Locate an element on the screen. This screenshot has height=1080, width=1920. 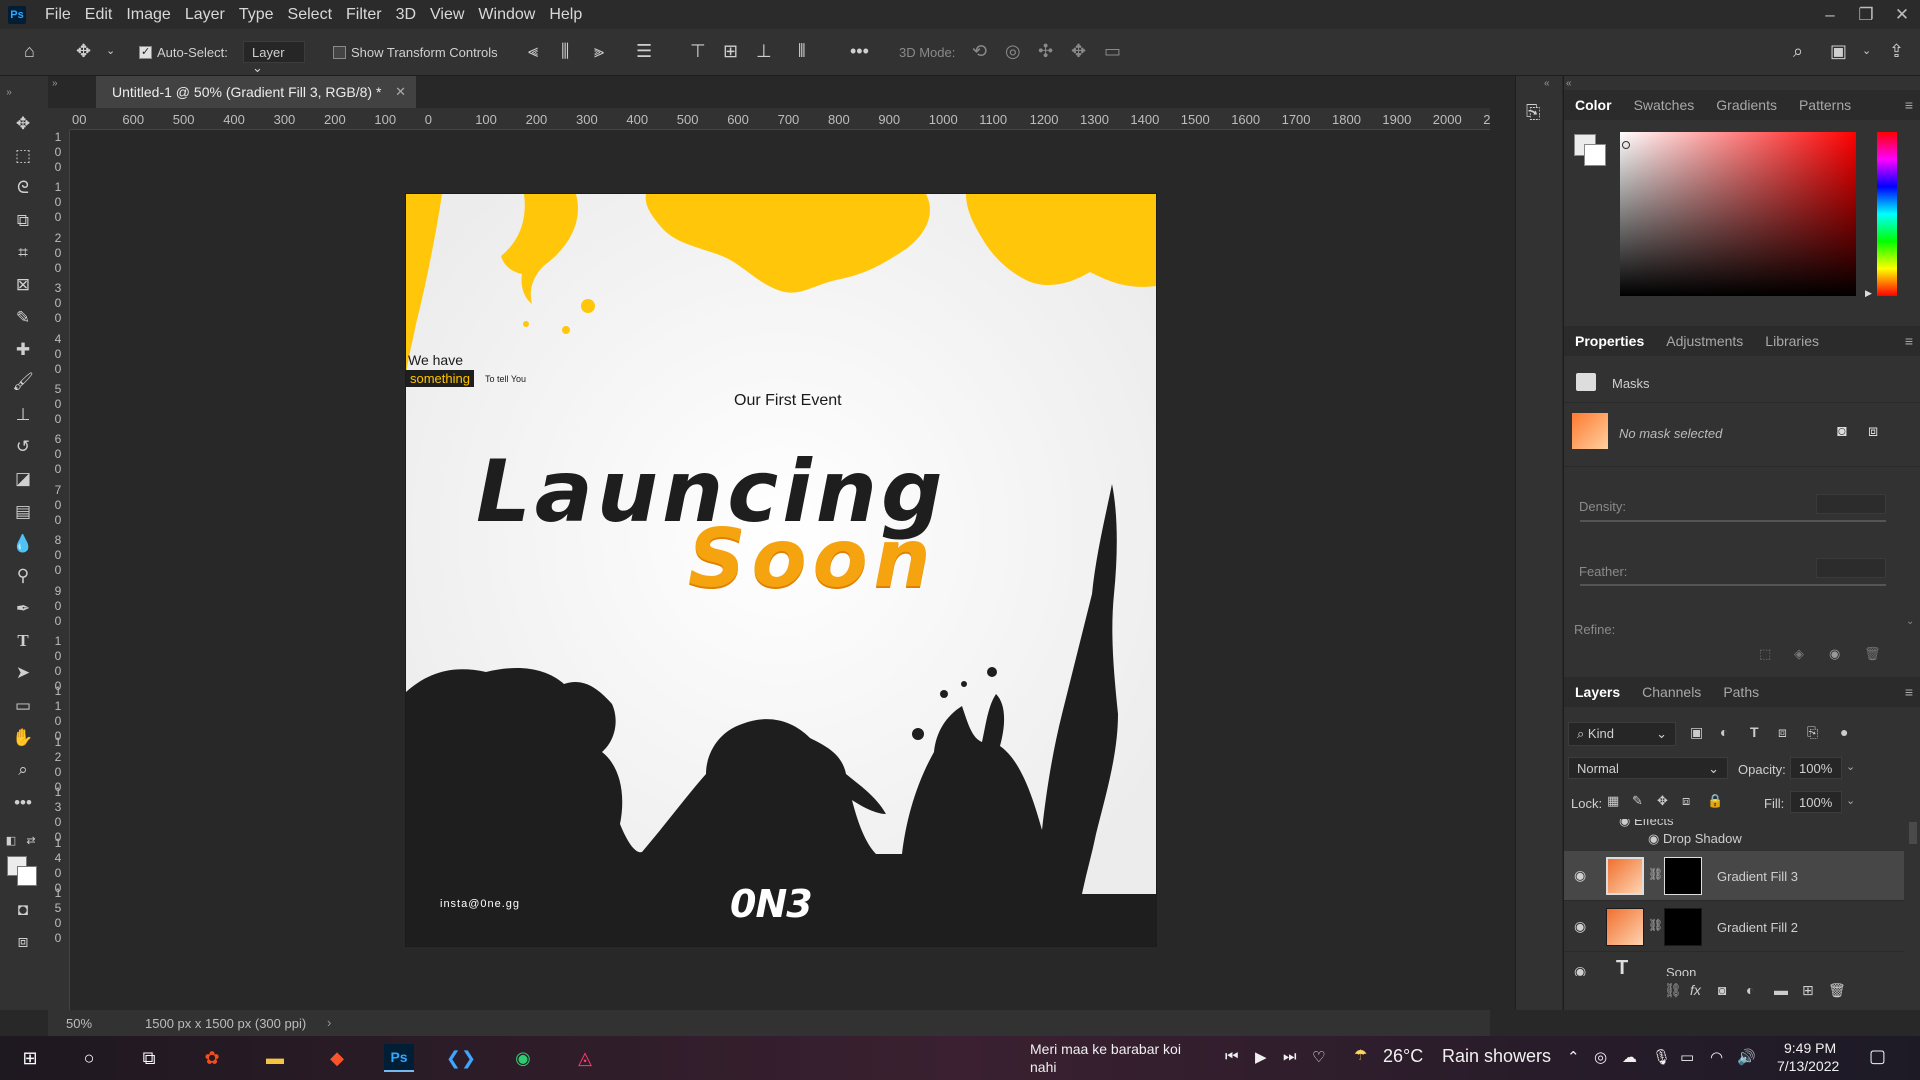
filter-smart-object-icon: ⎘ is located at coordinates (1812, 732).